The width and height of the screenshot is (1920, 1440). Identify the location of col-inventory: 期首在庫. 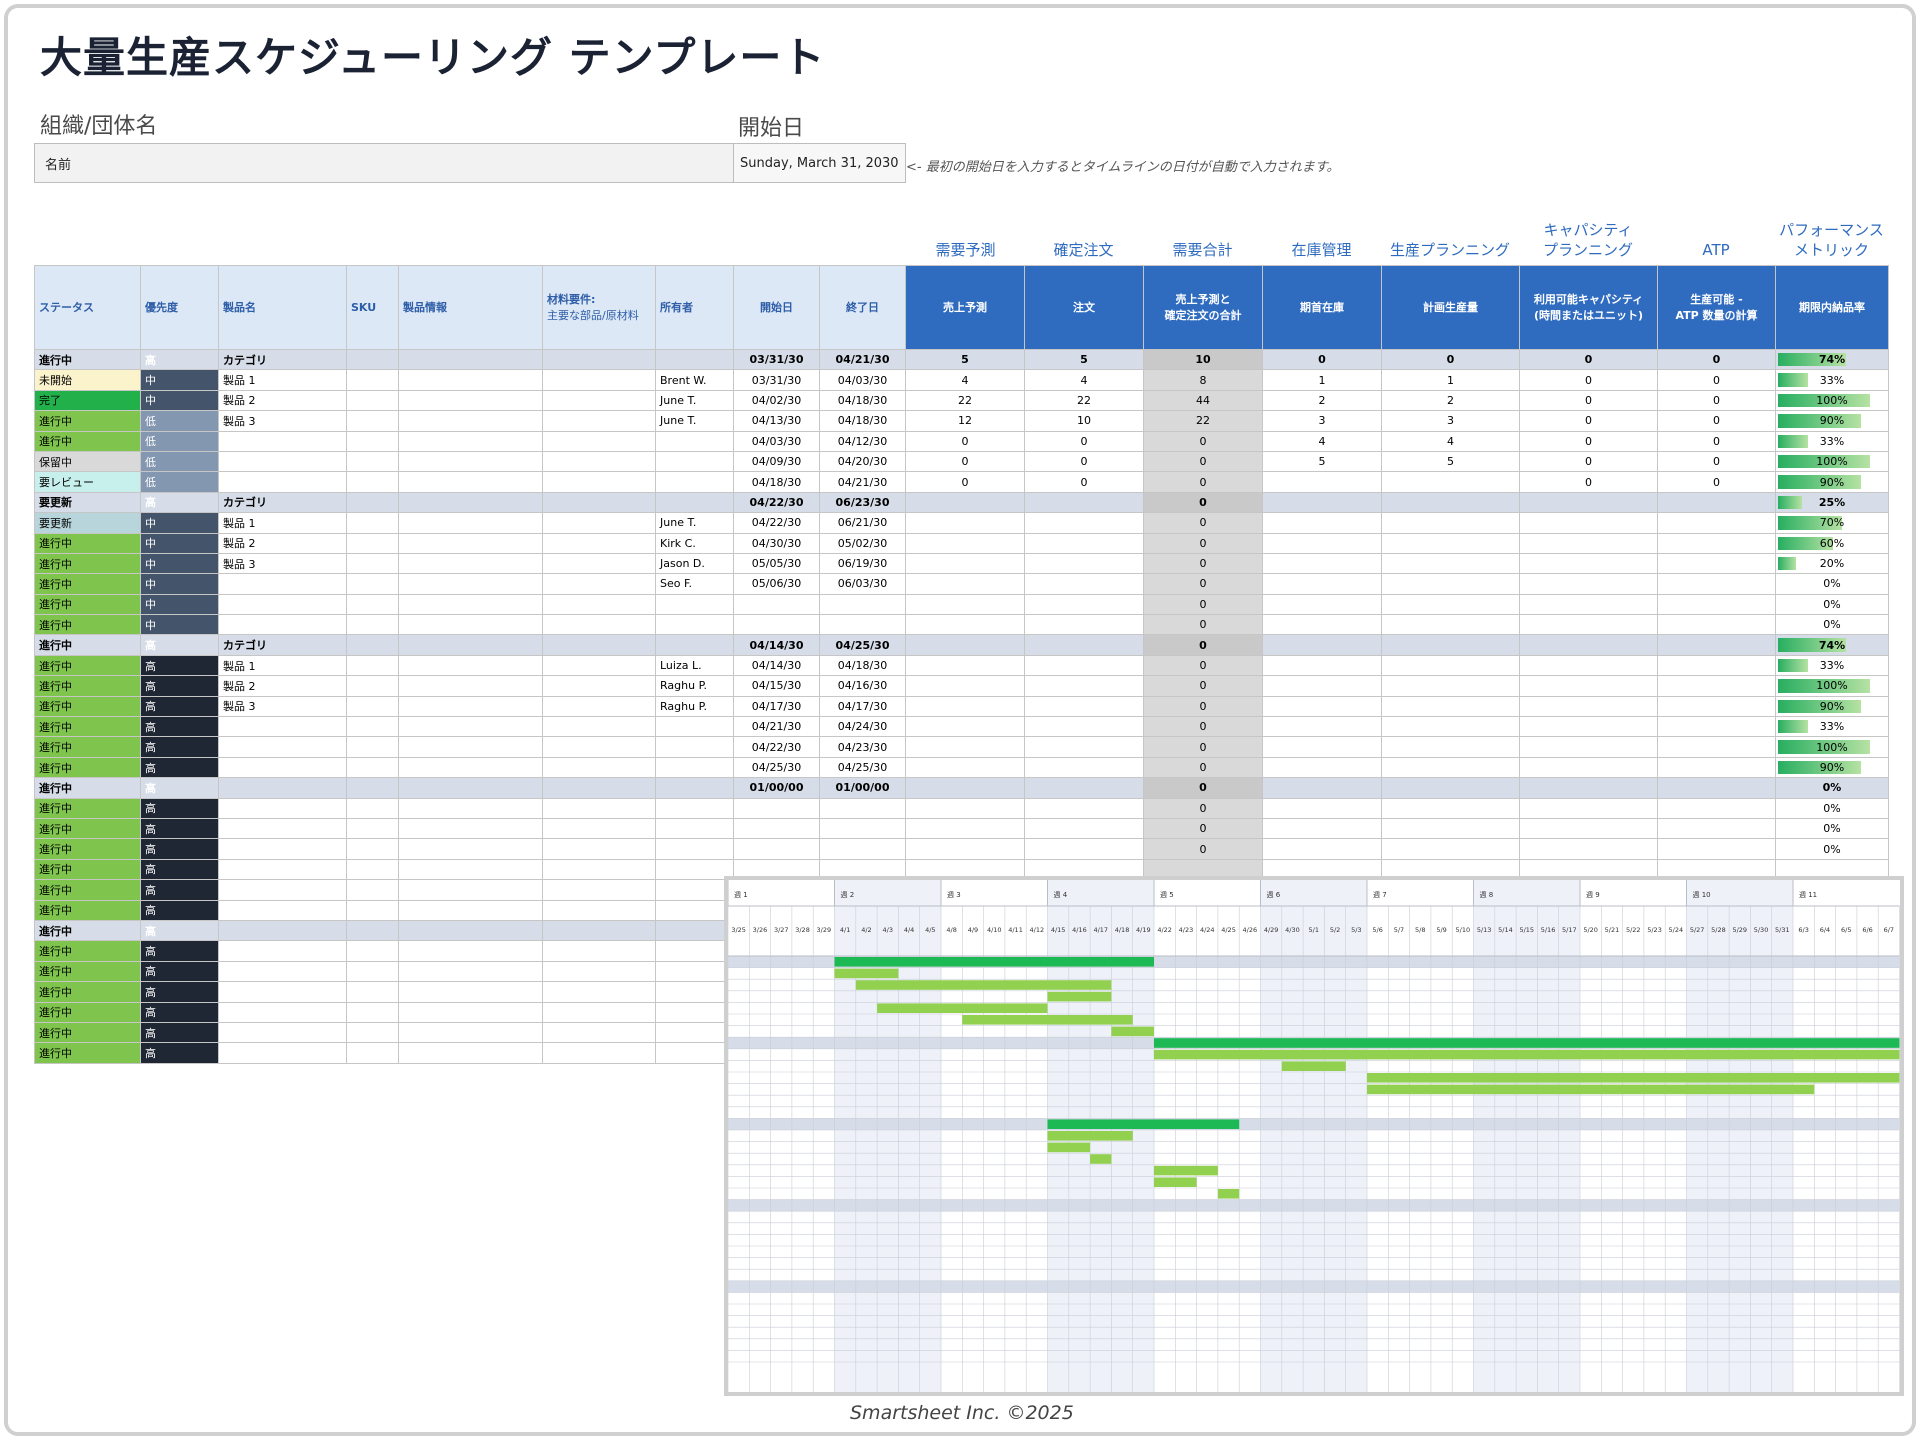
(1322, 307).